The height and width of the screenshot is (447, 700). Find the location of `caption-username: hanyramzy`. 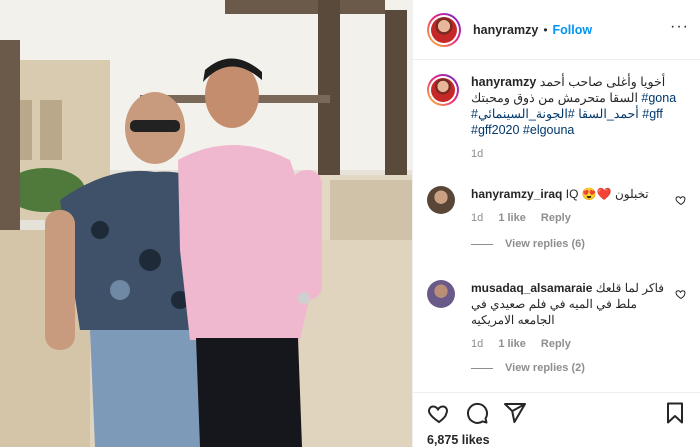

caption-username: hanyramzy is located at coordinates (503, 82).